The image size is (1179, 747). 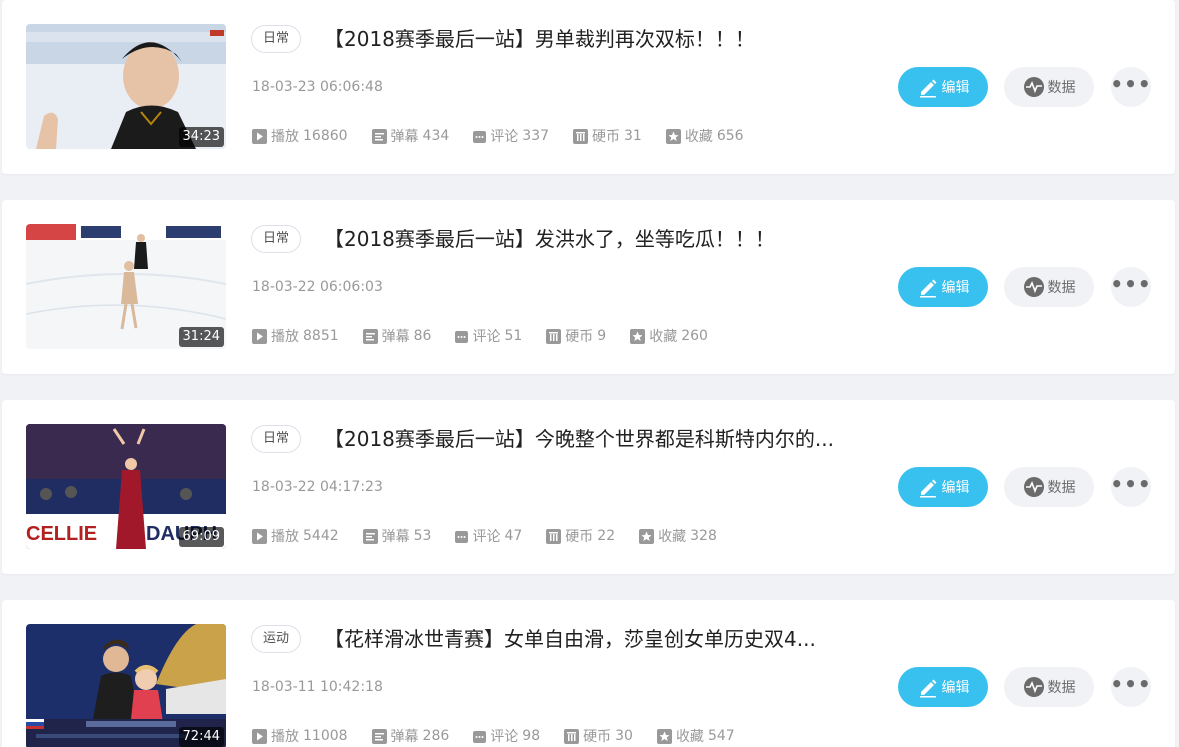 I want to click on stat-danmaku: 弹幕 53, so click(x=396, y=536).